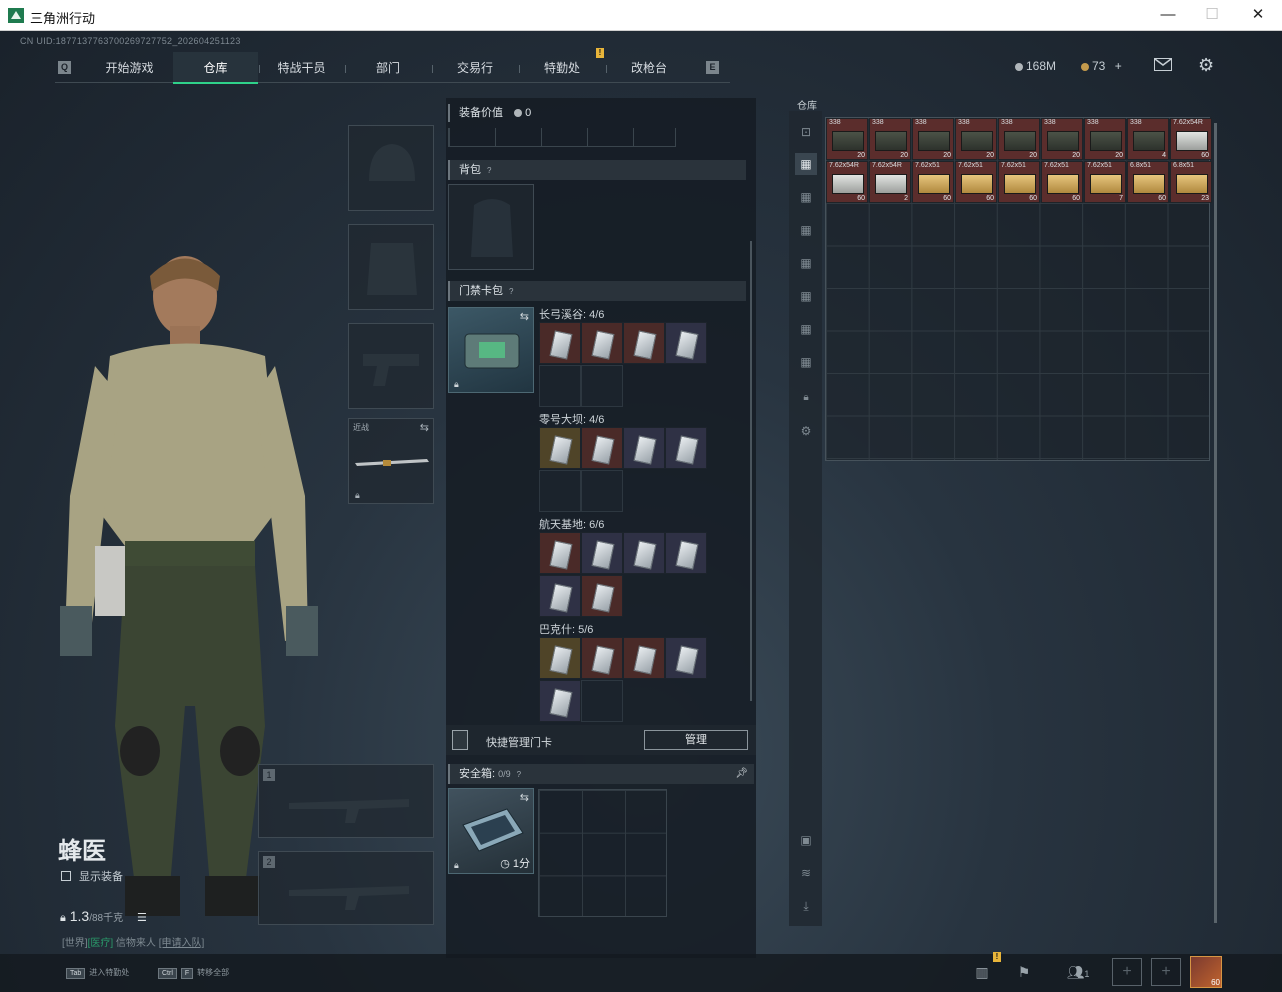 The width and height of the screenshot is (1282, 992). Describe the element at coordinates (712, 67) in the screenshot. I see `nav-key-right: E` at that location.